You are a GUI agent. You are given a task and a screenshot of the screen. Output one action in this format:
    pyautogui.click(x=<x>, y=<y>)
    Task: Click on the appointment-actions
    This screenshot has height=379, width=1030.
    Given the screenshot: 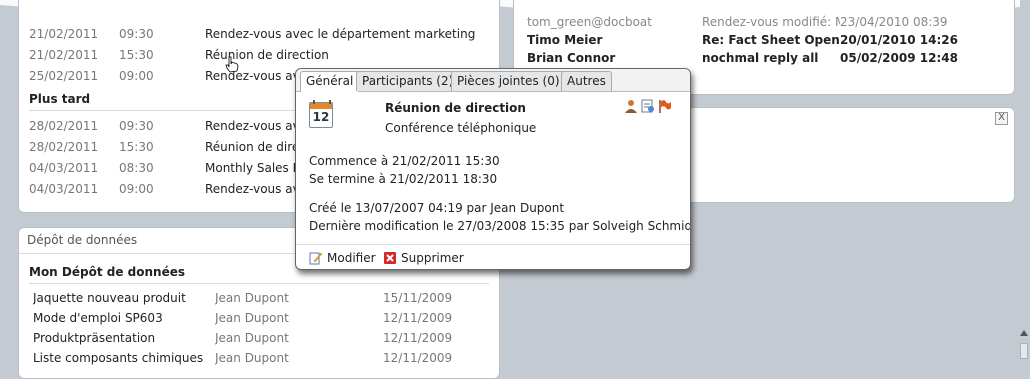 What is the action you would take?
    pyautogui.click(x=648, y=106)
    